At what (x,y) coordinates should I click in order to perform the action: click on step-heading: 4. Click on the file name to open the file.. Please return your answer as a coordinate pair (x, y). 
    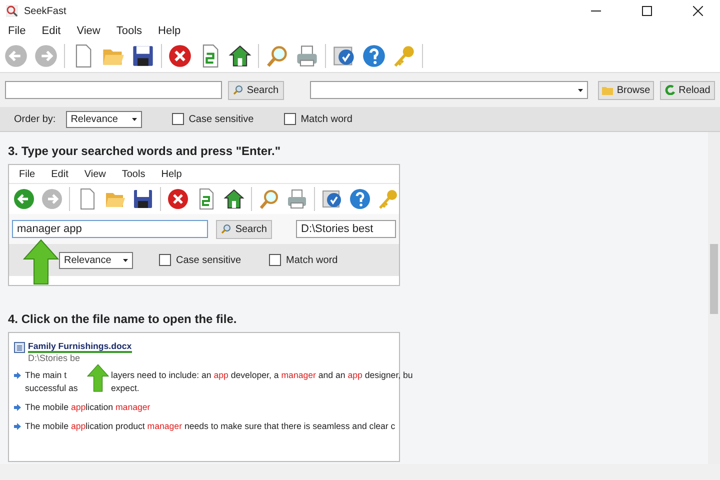
    Looking at the image, I should click on (123, 319).